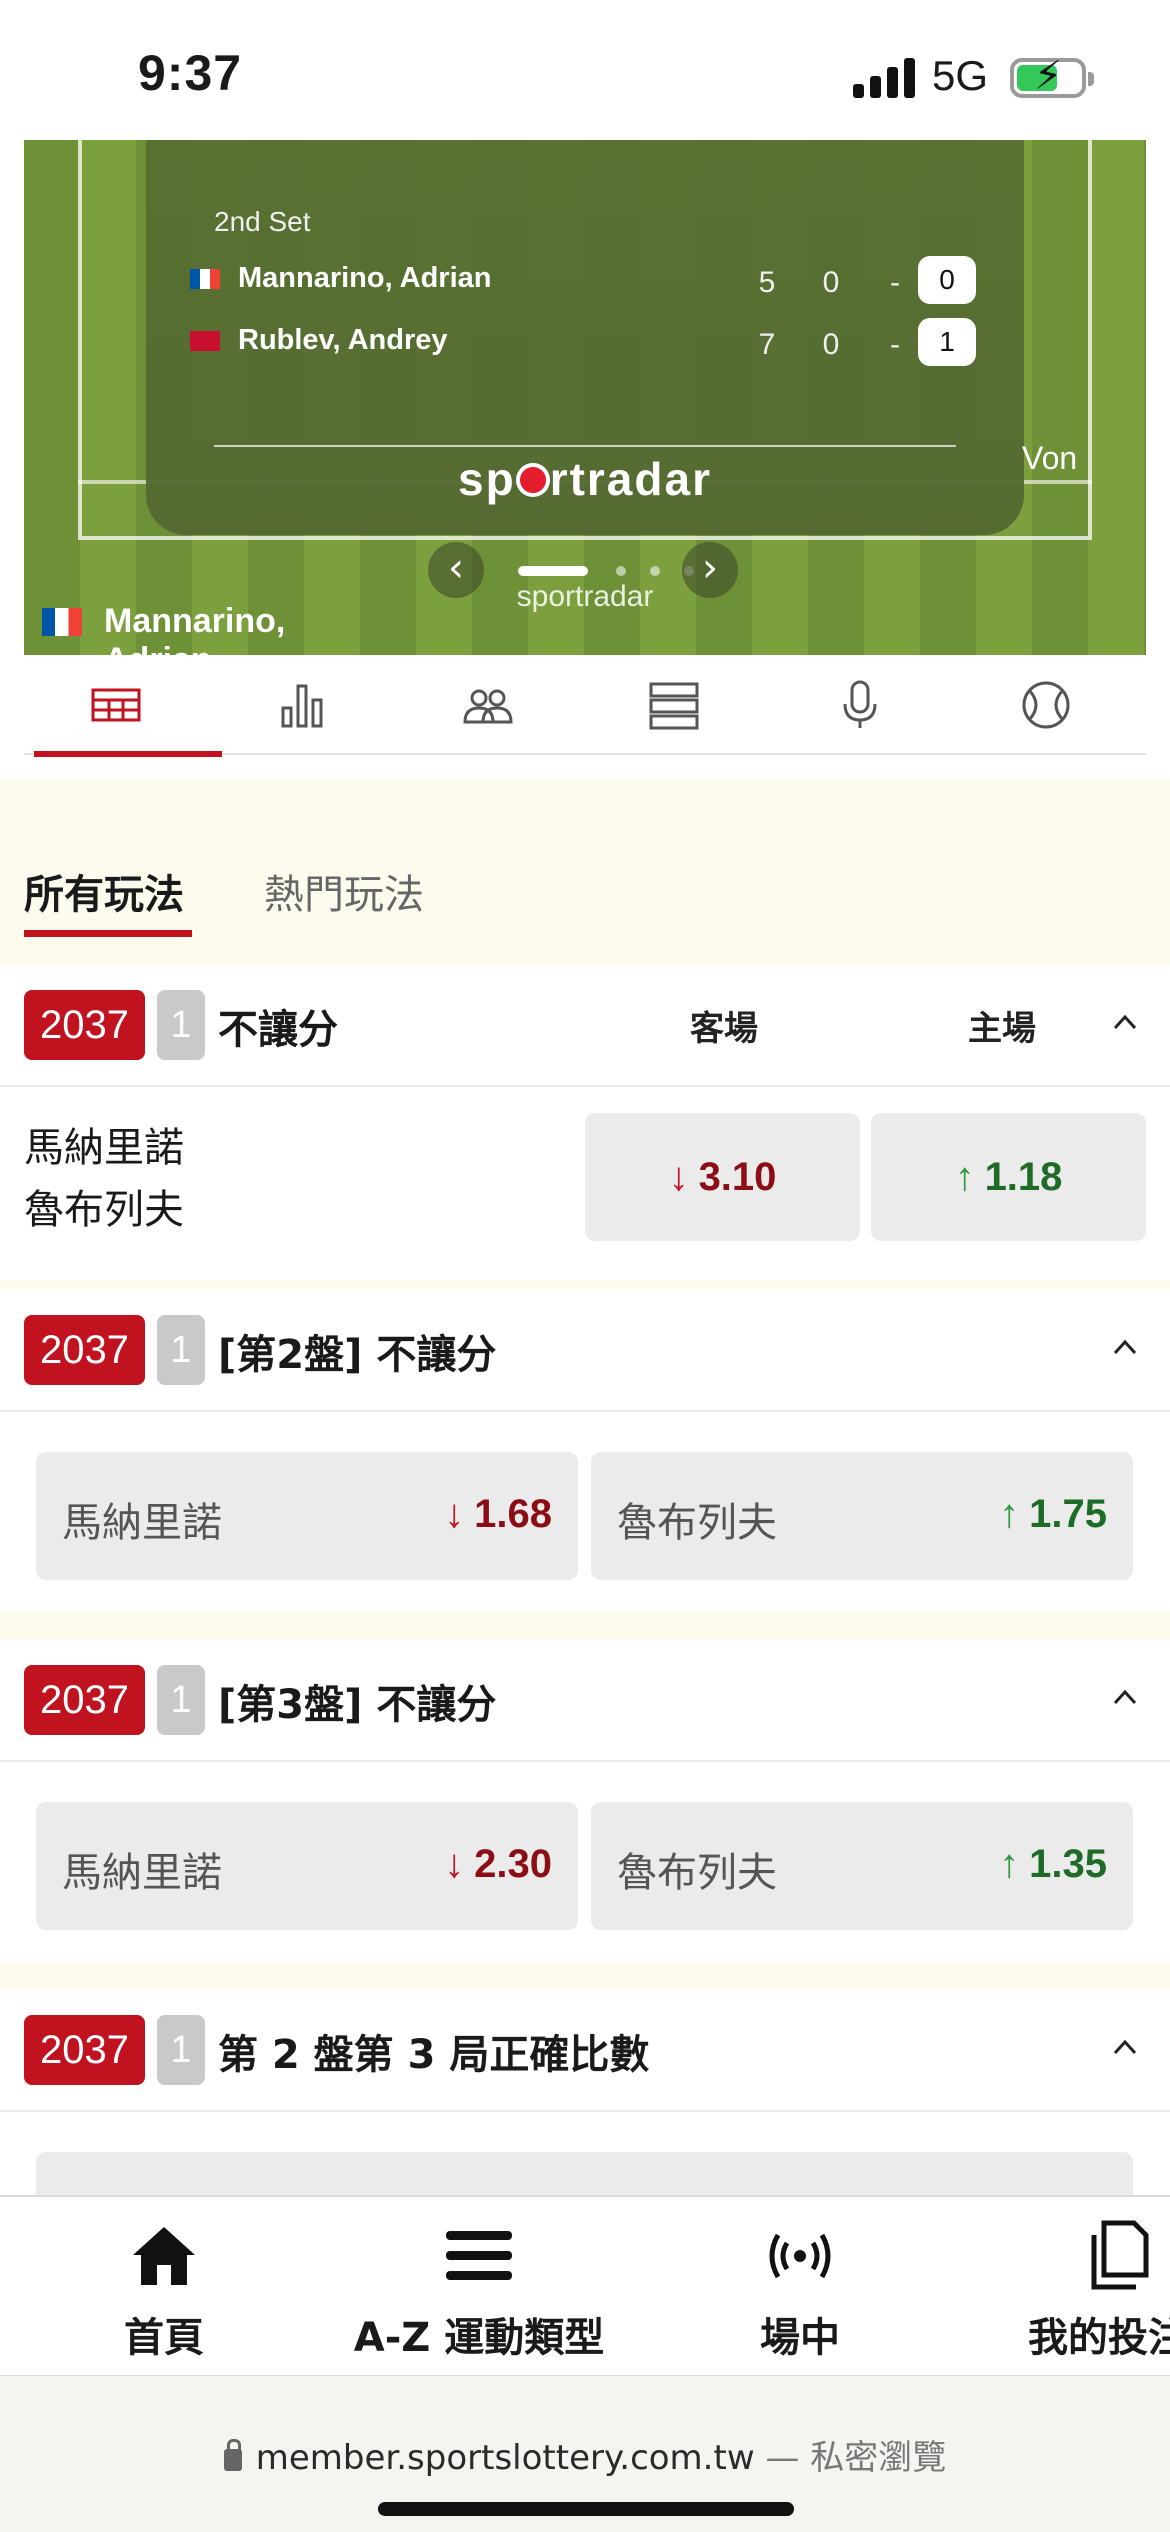 The height and width of the screenshot is (2532, 1170). What do you see at coordinates (947, 280) in the screenshot?
I see `player-points: 0` at bounding box center [947, 280].